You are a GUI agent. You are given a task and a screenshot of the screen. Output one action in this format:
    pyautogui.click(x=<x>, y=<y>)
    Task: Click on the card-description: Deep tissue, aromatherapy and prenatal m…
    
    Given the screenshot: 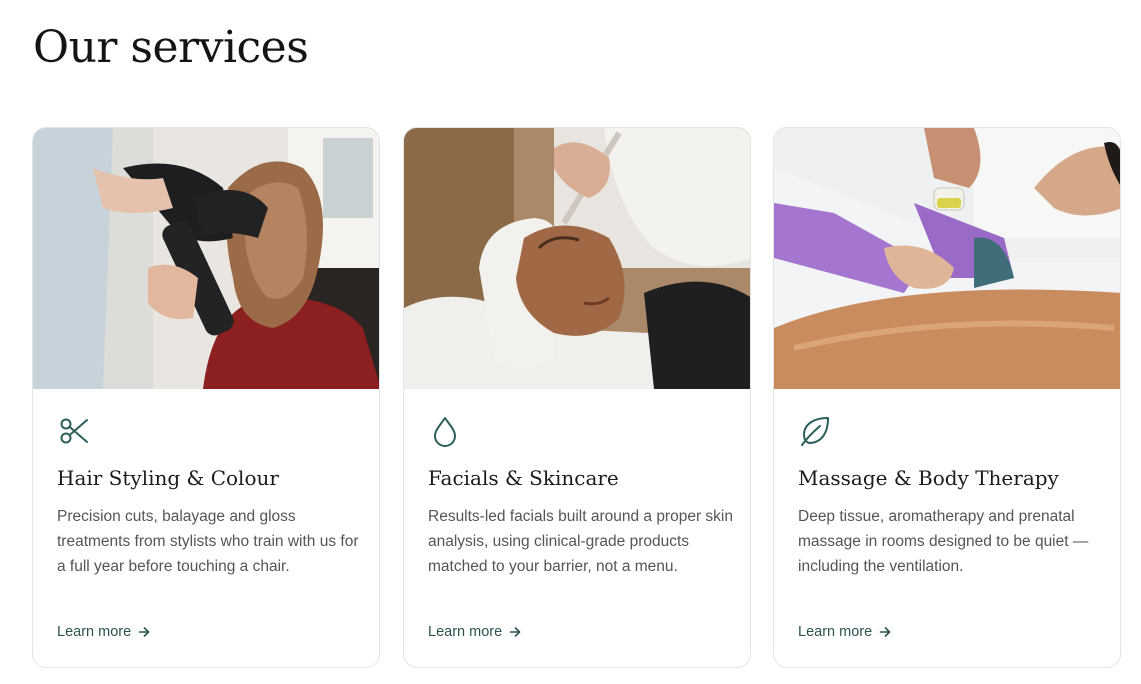 What is the action you would take?
    pyautogui.click(x=943, y=541)
    